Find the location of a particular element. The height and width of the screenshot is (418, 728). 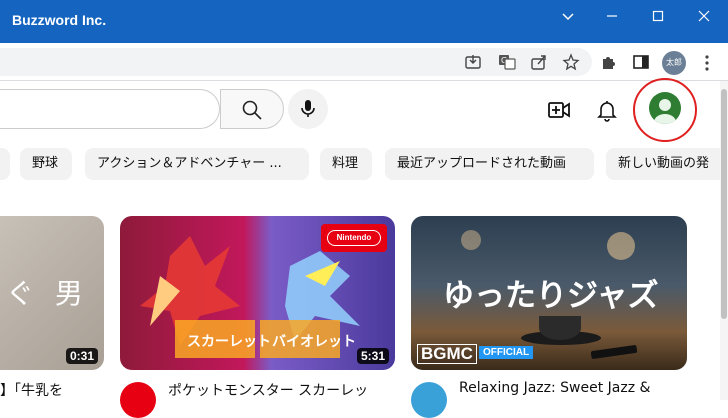

install-app-icon is located at coordinates (473, 62).